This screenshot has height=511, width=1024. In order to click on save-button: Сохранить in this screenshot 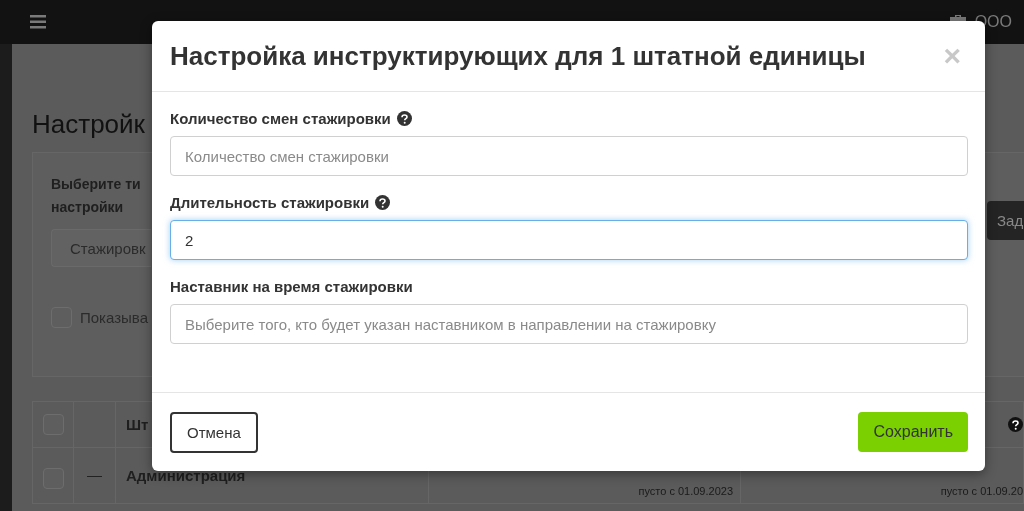, I will do `click(913, 432)`.